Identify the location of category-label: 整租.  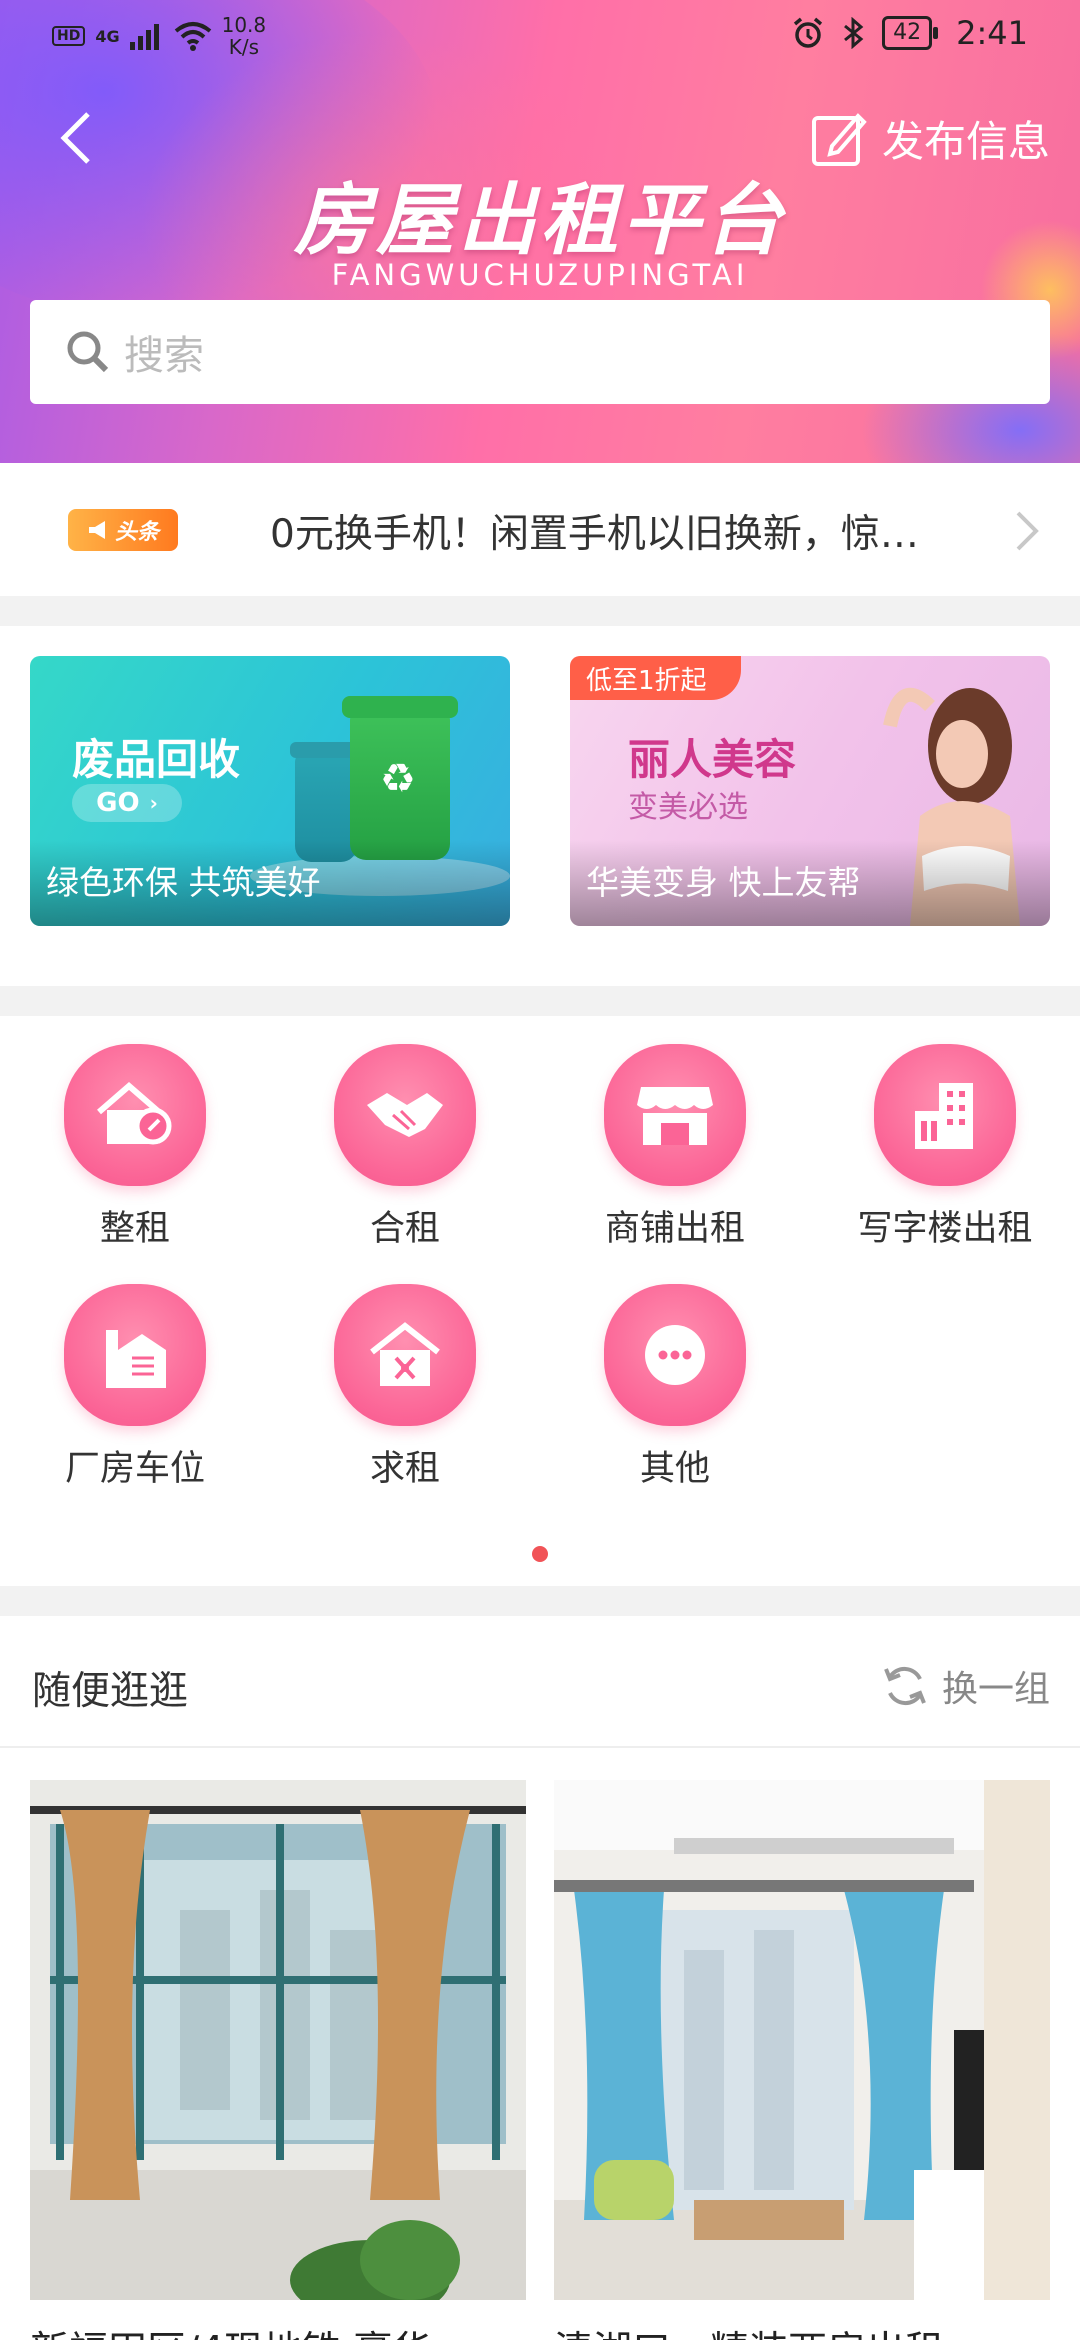
(134, 1229).